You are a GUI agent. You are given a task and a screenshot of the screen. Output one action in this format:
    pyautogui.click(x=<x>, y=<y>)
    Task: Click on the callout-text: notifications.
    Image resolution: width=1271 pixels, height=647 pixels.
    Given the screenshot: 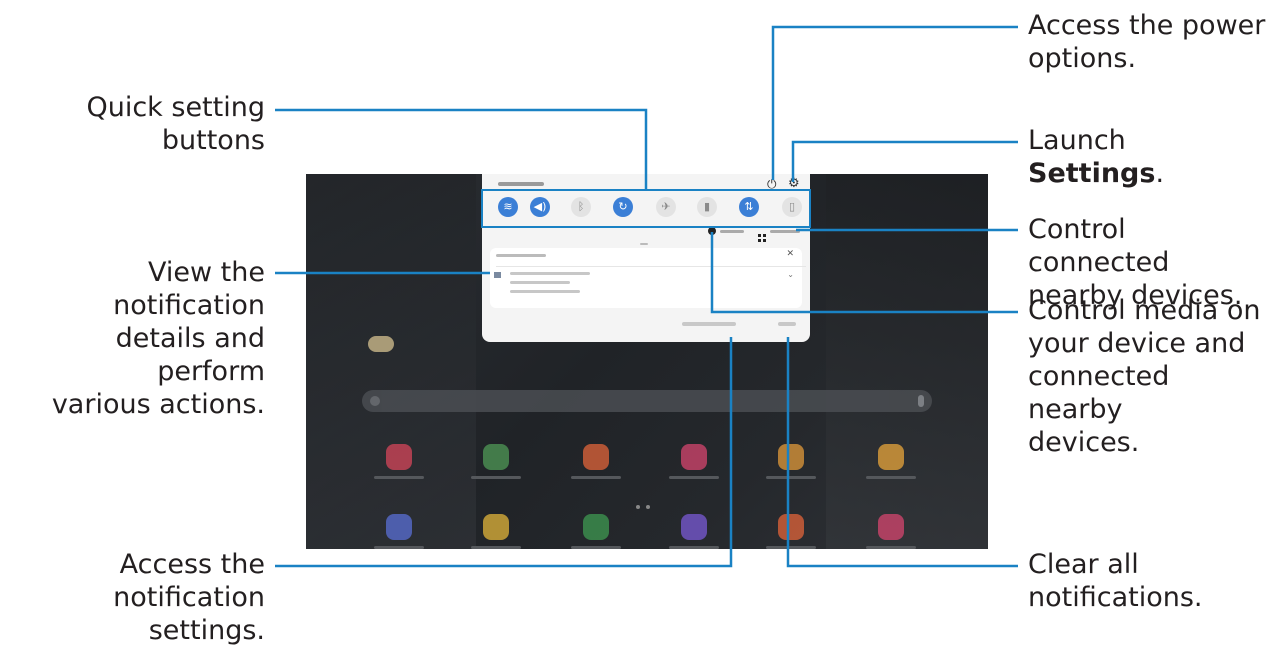 What is the action you would take?
    pyautogui.click(x=1115, y=597)
    